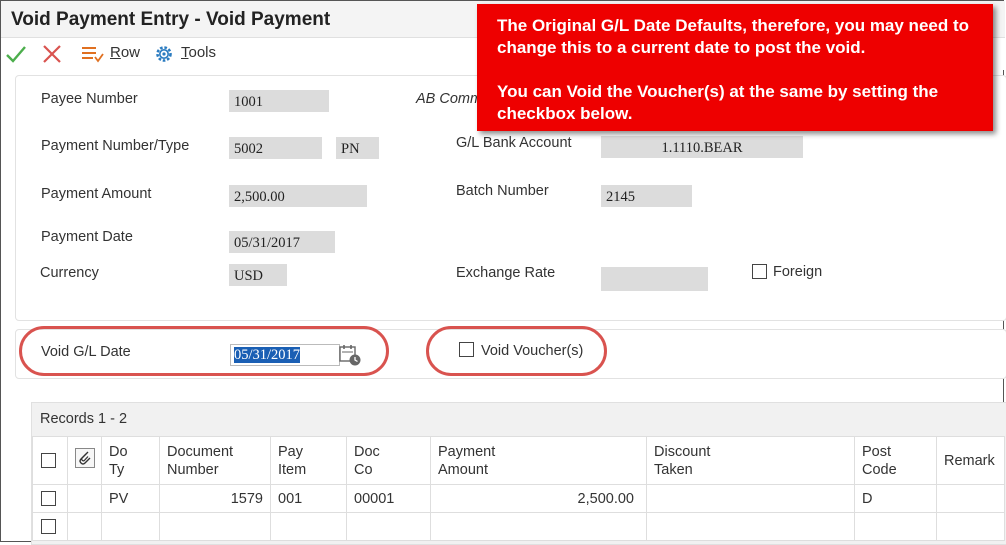 This screenshot has height=545, width=1006. What do you see at coordinates (750, 460) in the screenshot?
I see `column-header-discount-taken: Discount Taken` at bounding box center [750, 460].